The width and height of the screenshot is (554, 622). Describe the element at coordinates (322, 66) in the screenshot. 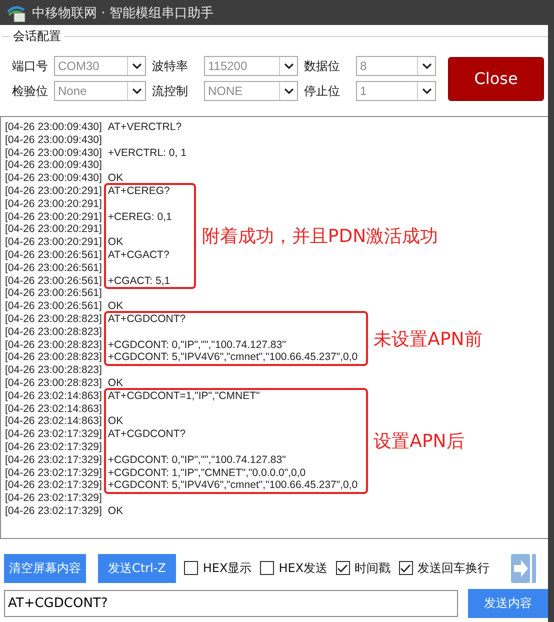

I see `field-label: 数据位` at that location.